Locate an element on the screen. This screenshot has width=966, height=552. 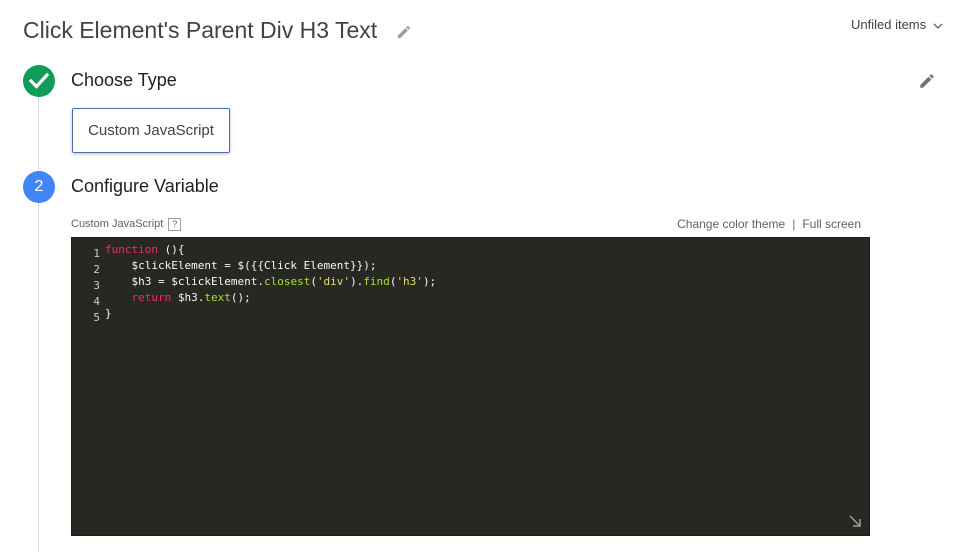
code-line: function (){ is located at coordinates (270, 250).